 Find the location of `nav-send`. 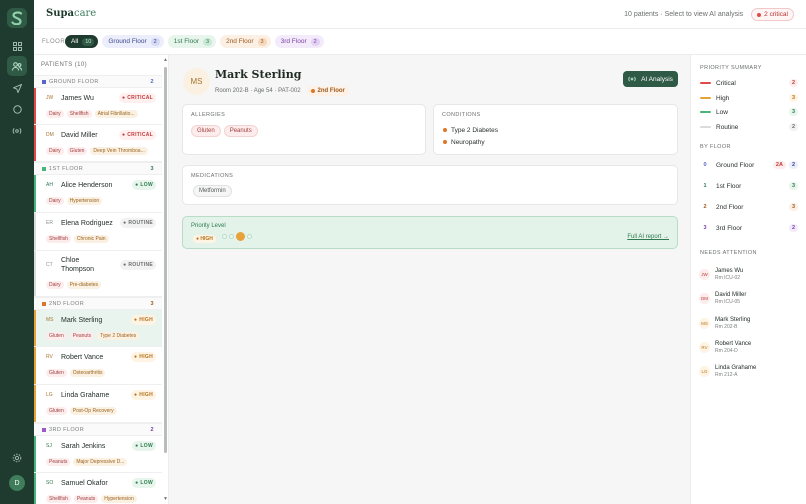

nav-send is located at coordinates (17, 88).